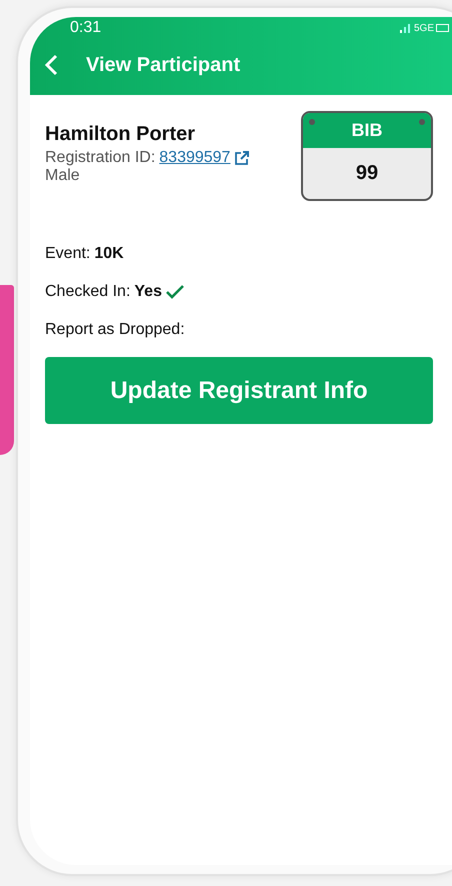  What do you see at coordinates (86, 28) in the screenshot?
I see `status-time: 0:31` at bounding box center [86, 28].